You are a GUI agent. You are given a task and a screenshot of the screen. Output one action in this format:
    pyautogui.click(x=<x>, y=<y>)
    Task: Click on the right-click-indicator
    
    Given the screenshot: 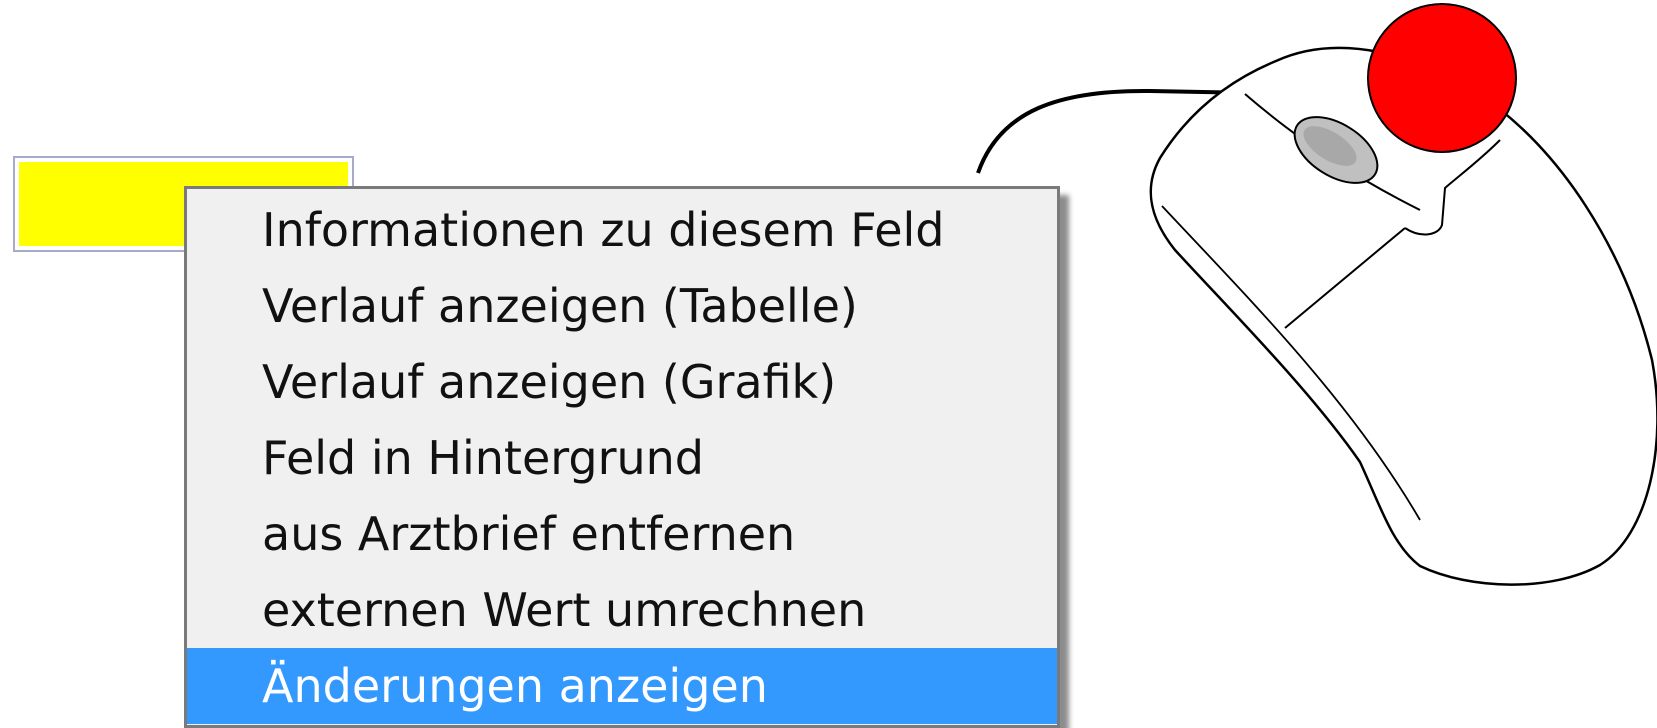 What is the action you would take?
    pyautogui.click(x=1442, y=78)
    